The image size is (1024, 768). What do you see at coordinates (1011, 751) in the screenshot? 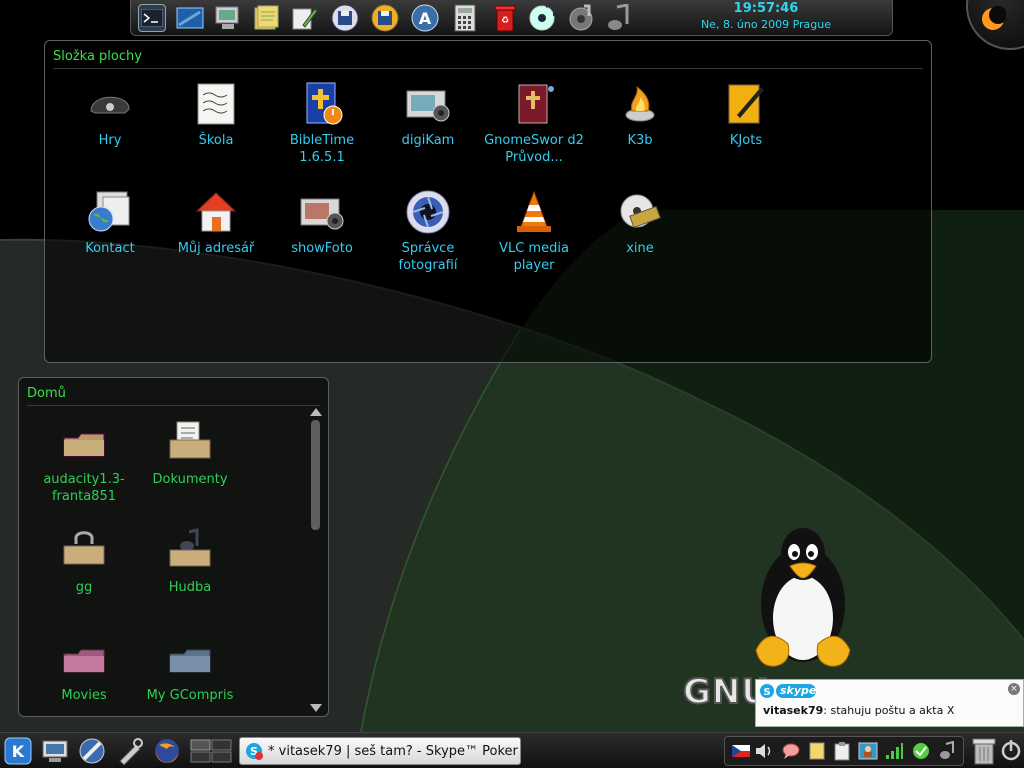
I see `logout-icon` at bounding box center [1011, 751].